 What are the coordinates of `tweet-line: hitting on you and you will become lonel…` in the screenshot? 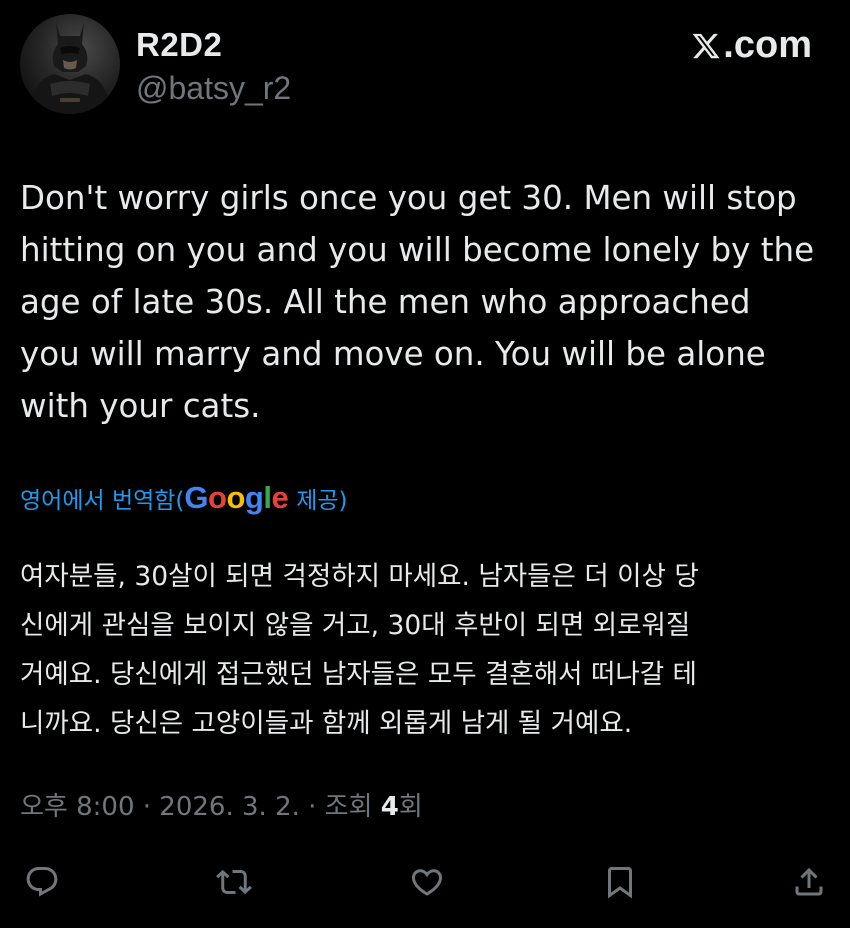 It's located at (417, 250).